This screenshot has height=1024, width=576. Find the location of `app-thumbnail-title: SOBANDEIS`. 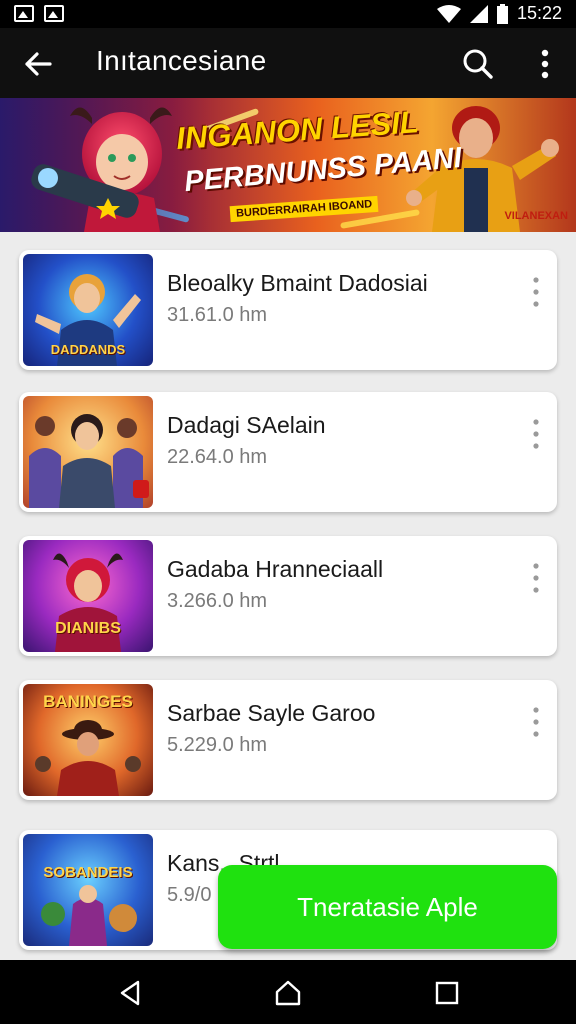

app-thumbnail-title: SOBANDEIS is located at coordinates (88, 872).